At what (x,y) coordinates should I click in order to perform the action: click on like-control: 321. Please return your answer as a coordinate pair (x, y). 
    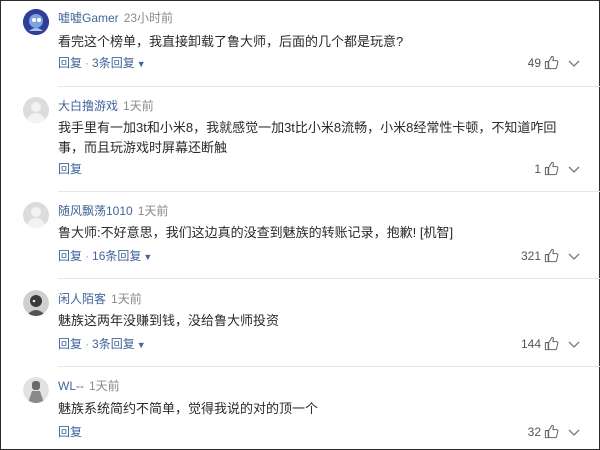
    Looking at the image, I should click on (530, 256).